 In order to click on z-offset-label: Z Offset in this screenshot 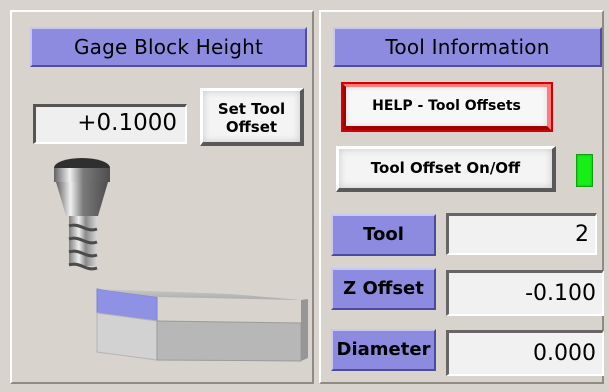, I will do `click(383, 289)`.